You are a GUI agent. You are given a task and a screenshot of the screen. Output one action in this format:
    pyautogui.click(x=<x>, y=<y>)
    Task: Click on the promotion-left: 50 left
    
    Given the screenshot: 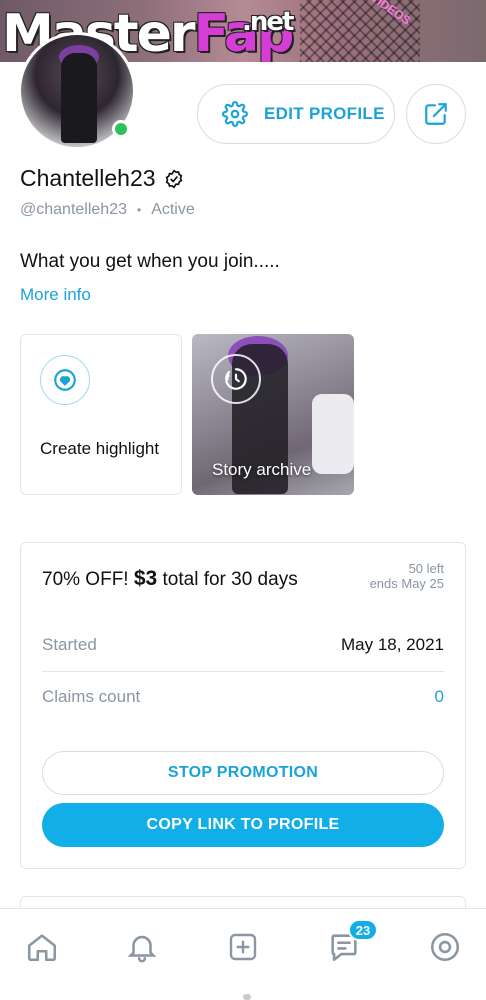 What is the action you would take?
    pyautogui.click(x=426, y=568)
    